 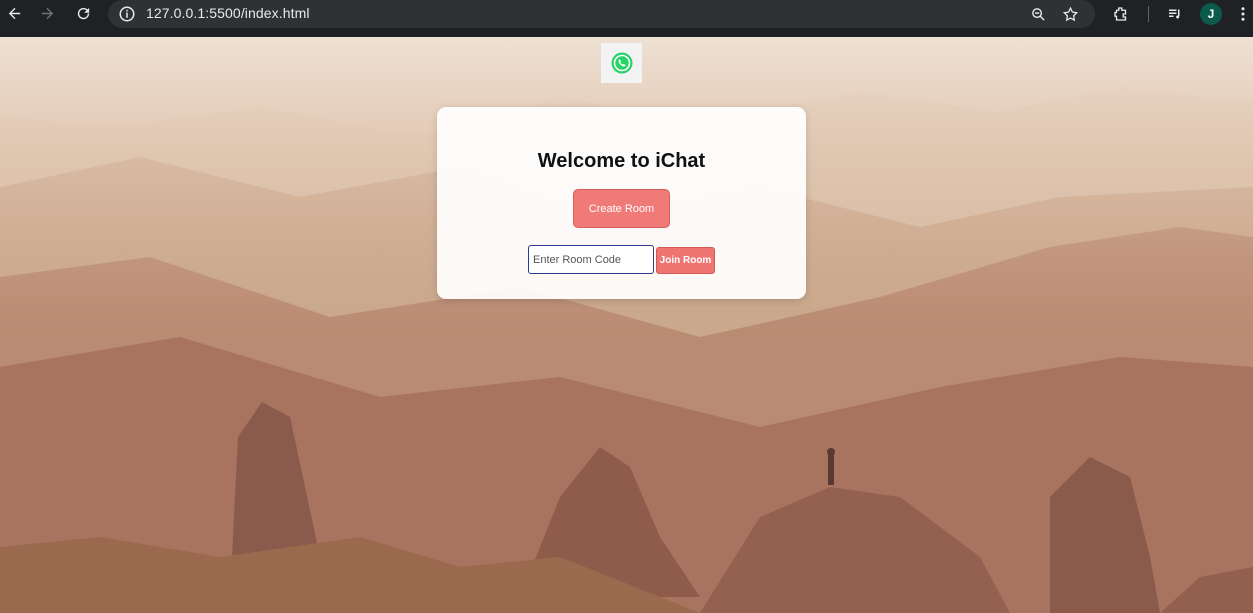 I want to click on welcome-card: Welcome to iChat Create Room Join Room, so click(x=621, y=203).